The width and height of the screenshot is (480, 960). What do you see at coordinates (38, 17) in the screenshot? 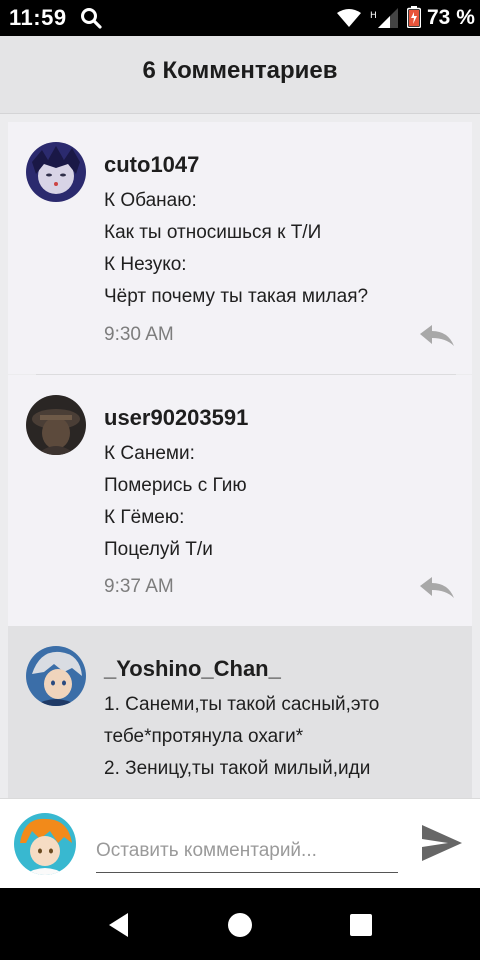
I see `status-time: 11:59` at bounding box center [38, 17].